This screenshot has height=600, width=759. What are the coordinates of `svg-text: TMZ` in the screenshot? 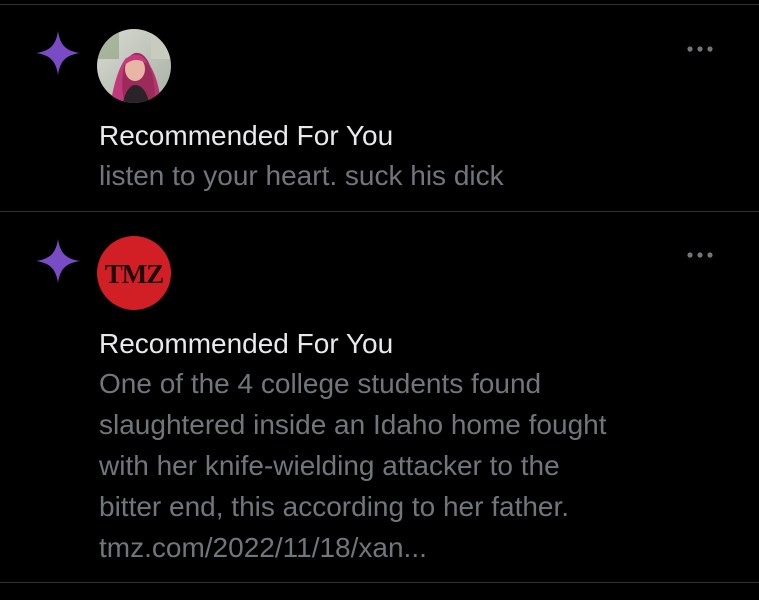 It's located at (134, 274).